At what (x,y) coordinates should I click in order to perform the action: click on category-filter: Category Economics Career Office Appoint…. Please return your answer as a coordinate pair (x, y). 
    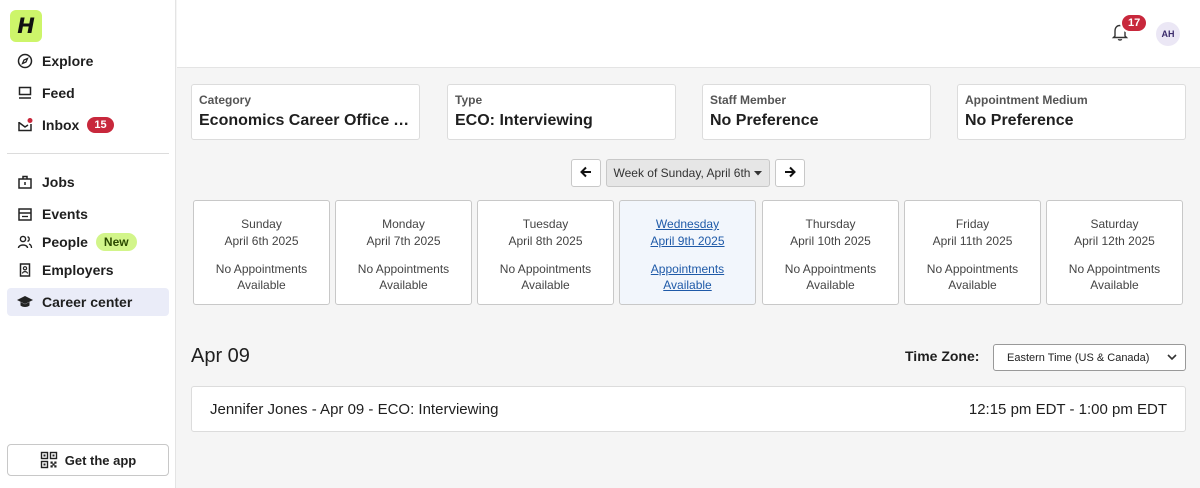
    Looking at the image, I should click on (305, 112).